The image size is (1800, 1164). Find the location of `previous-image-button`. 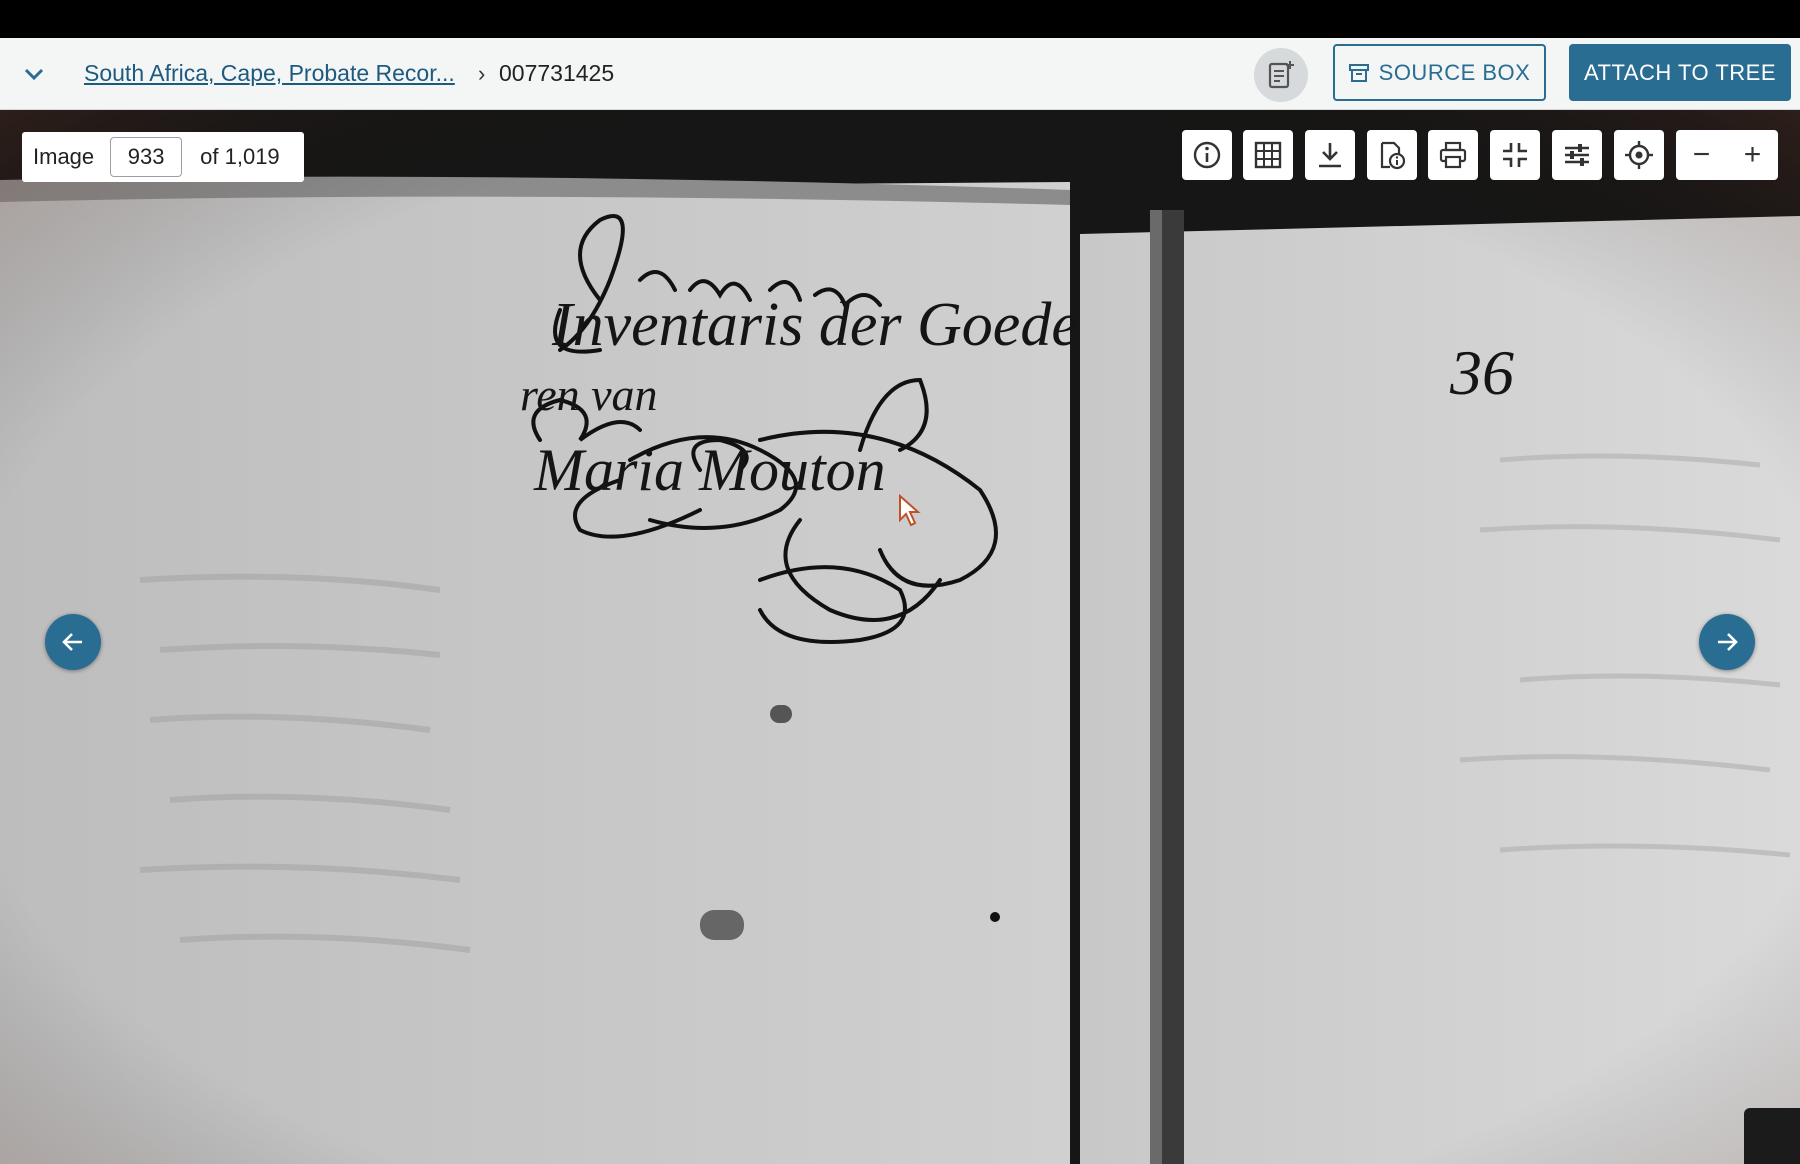

previous-image-button is located at coordinates (73, 642).